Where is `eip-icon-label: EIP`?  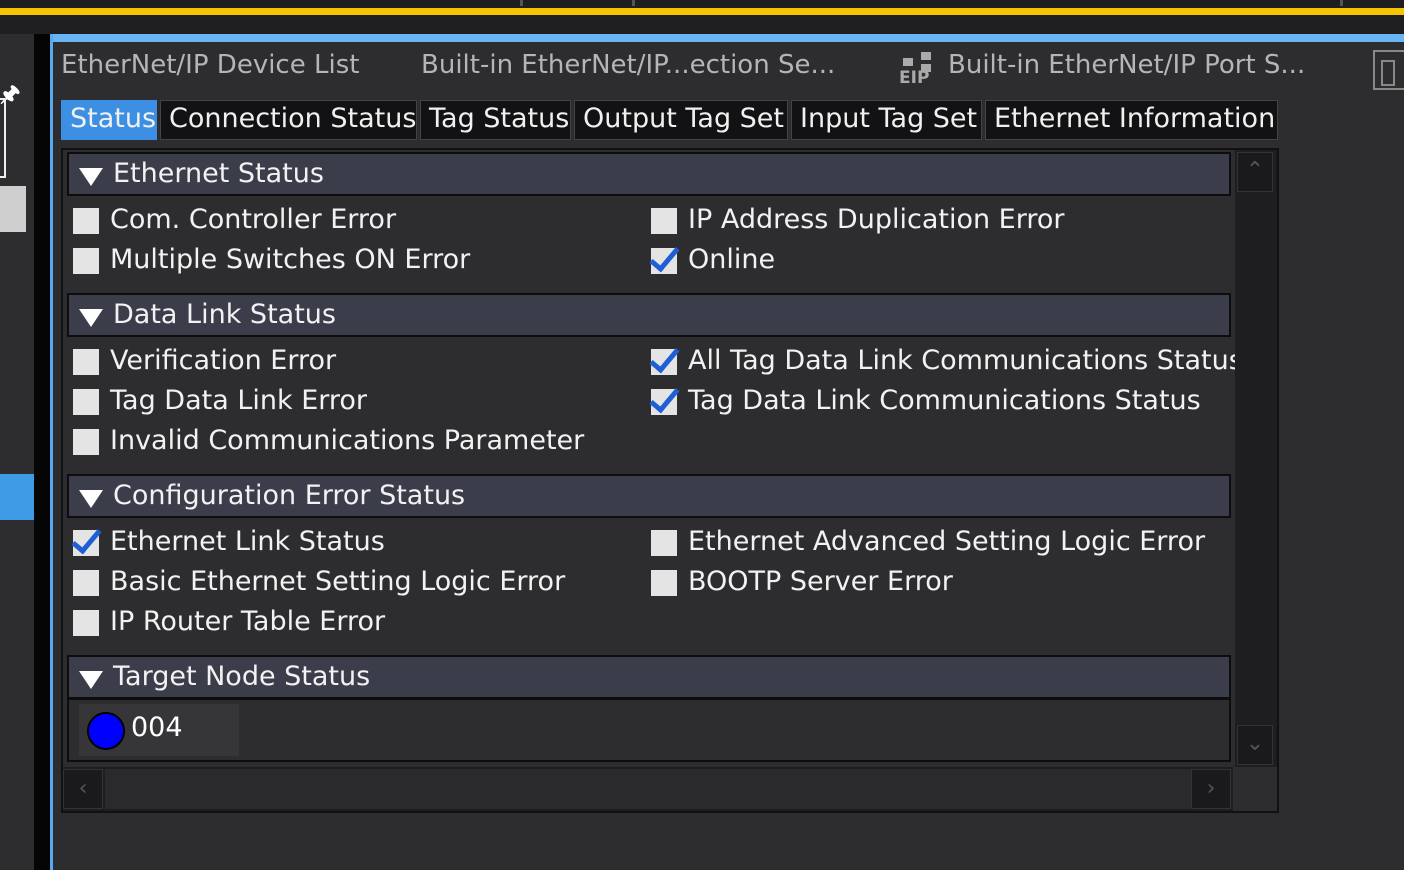 eip-icon-label: EIP is located at coordinates (914, 78).